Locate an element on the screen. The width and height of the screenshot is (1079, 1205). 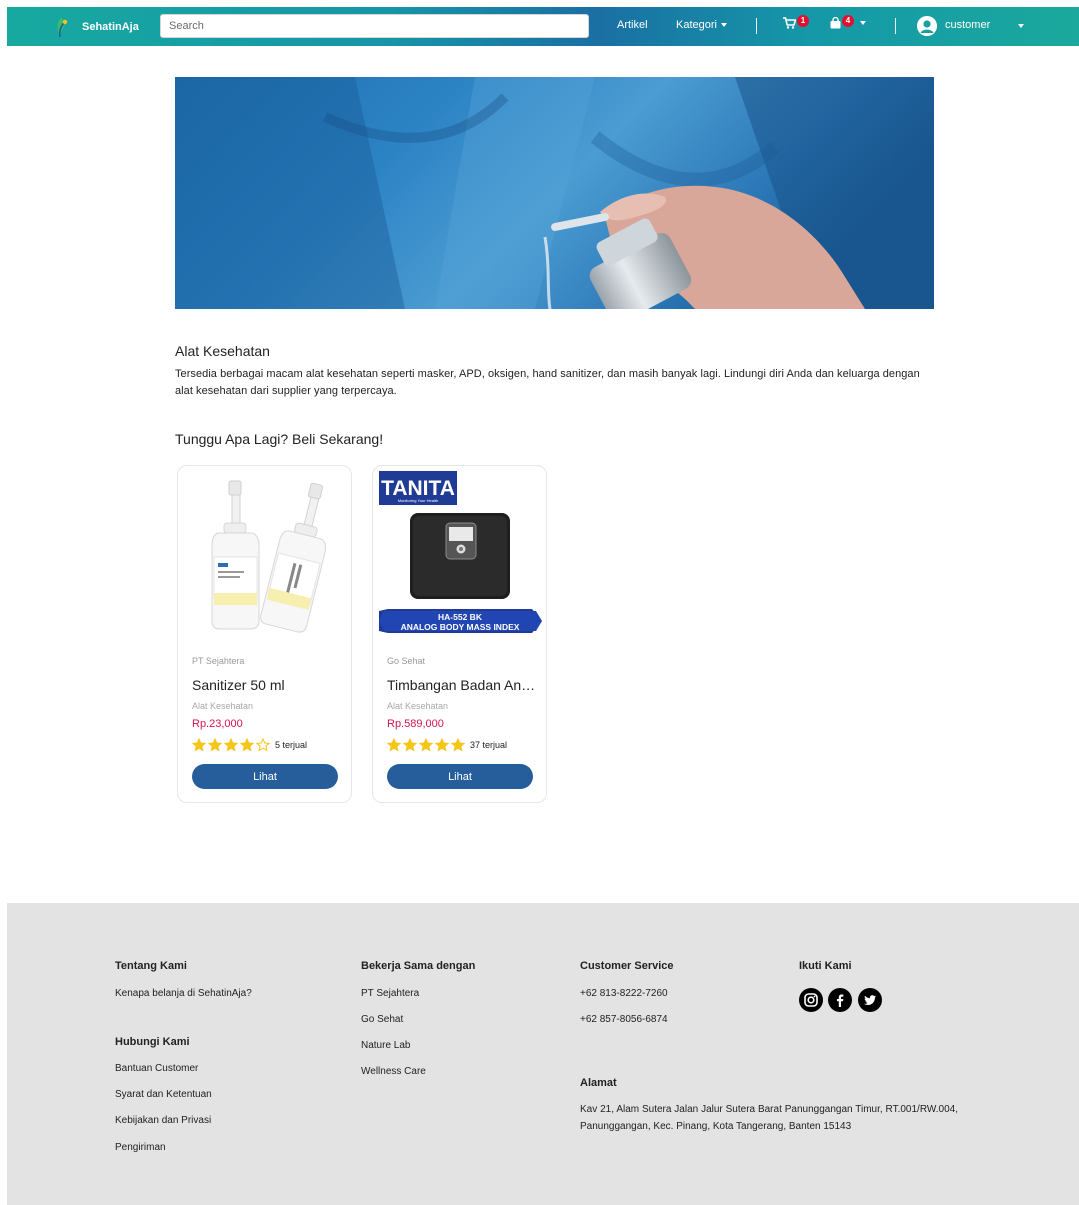
hero-sanitizer-image is located at coordinates (554, 193).